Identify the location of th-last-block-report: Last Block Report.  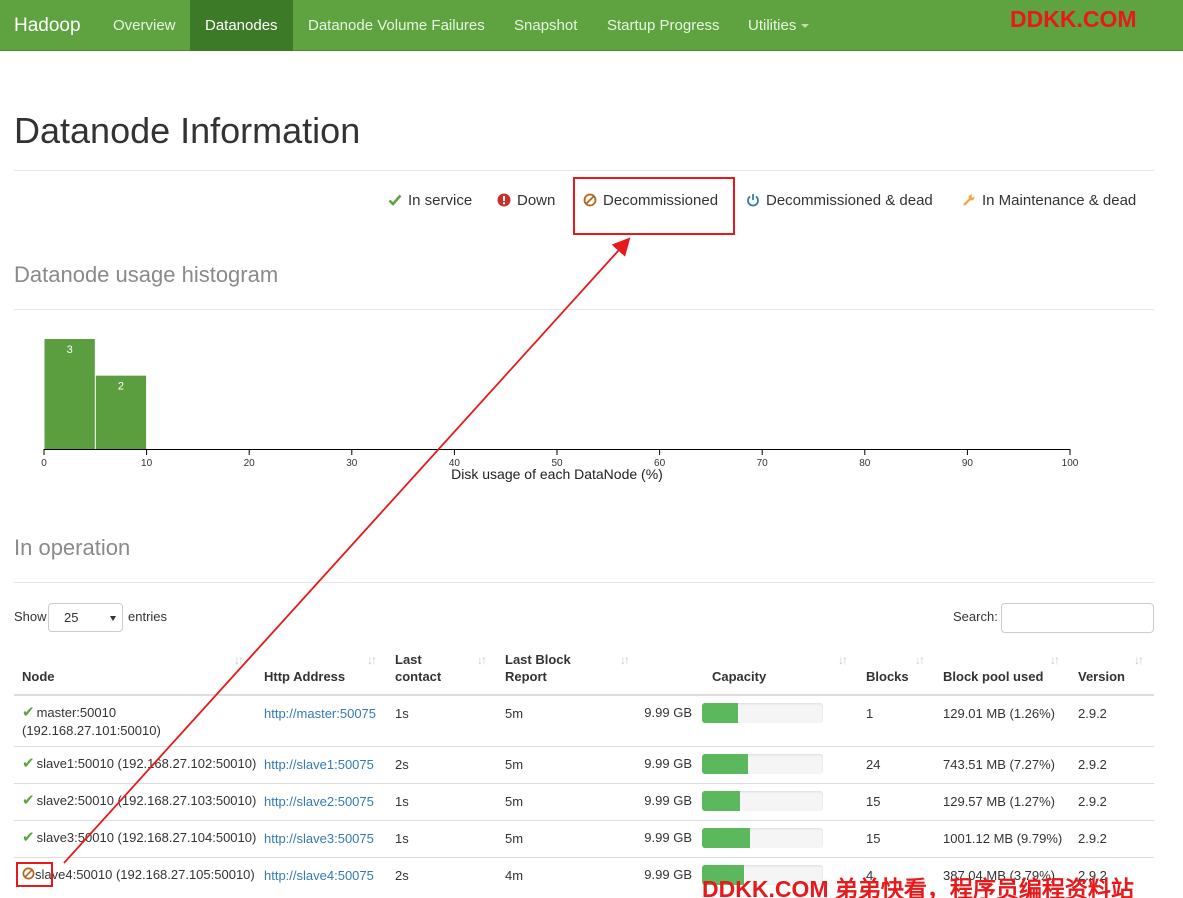
(538, 668).